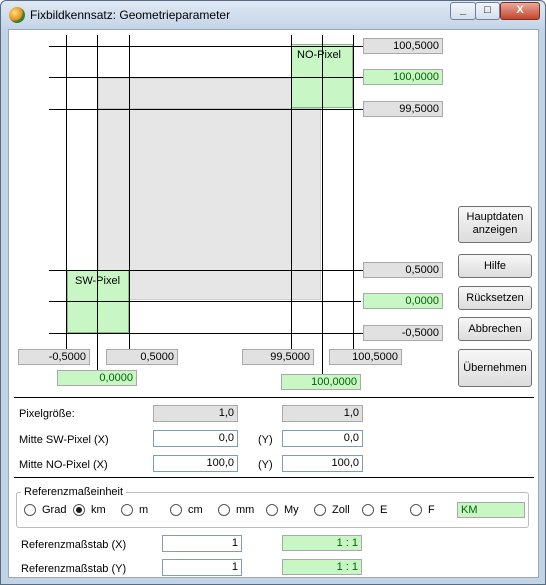 The width and height of the screenshot is (546, 585). Describe the element at coordinates (130, 15) in the screenshot. I see `window-title: Fixbildkennsatz: Geometrieparameter` at that location.